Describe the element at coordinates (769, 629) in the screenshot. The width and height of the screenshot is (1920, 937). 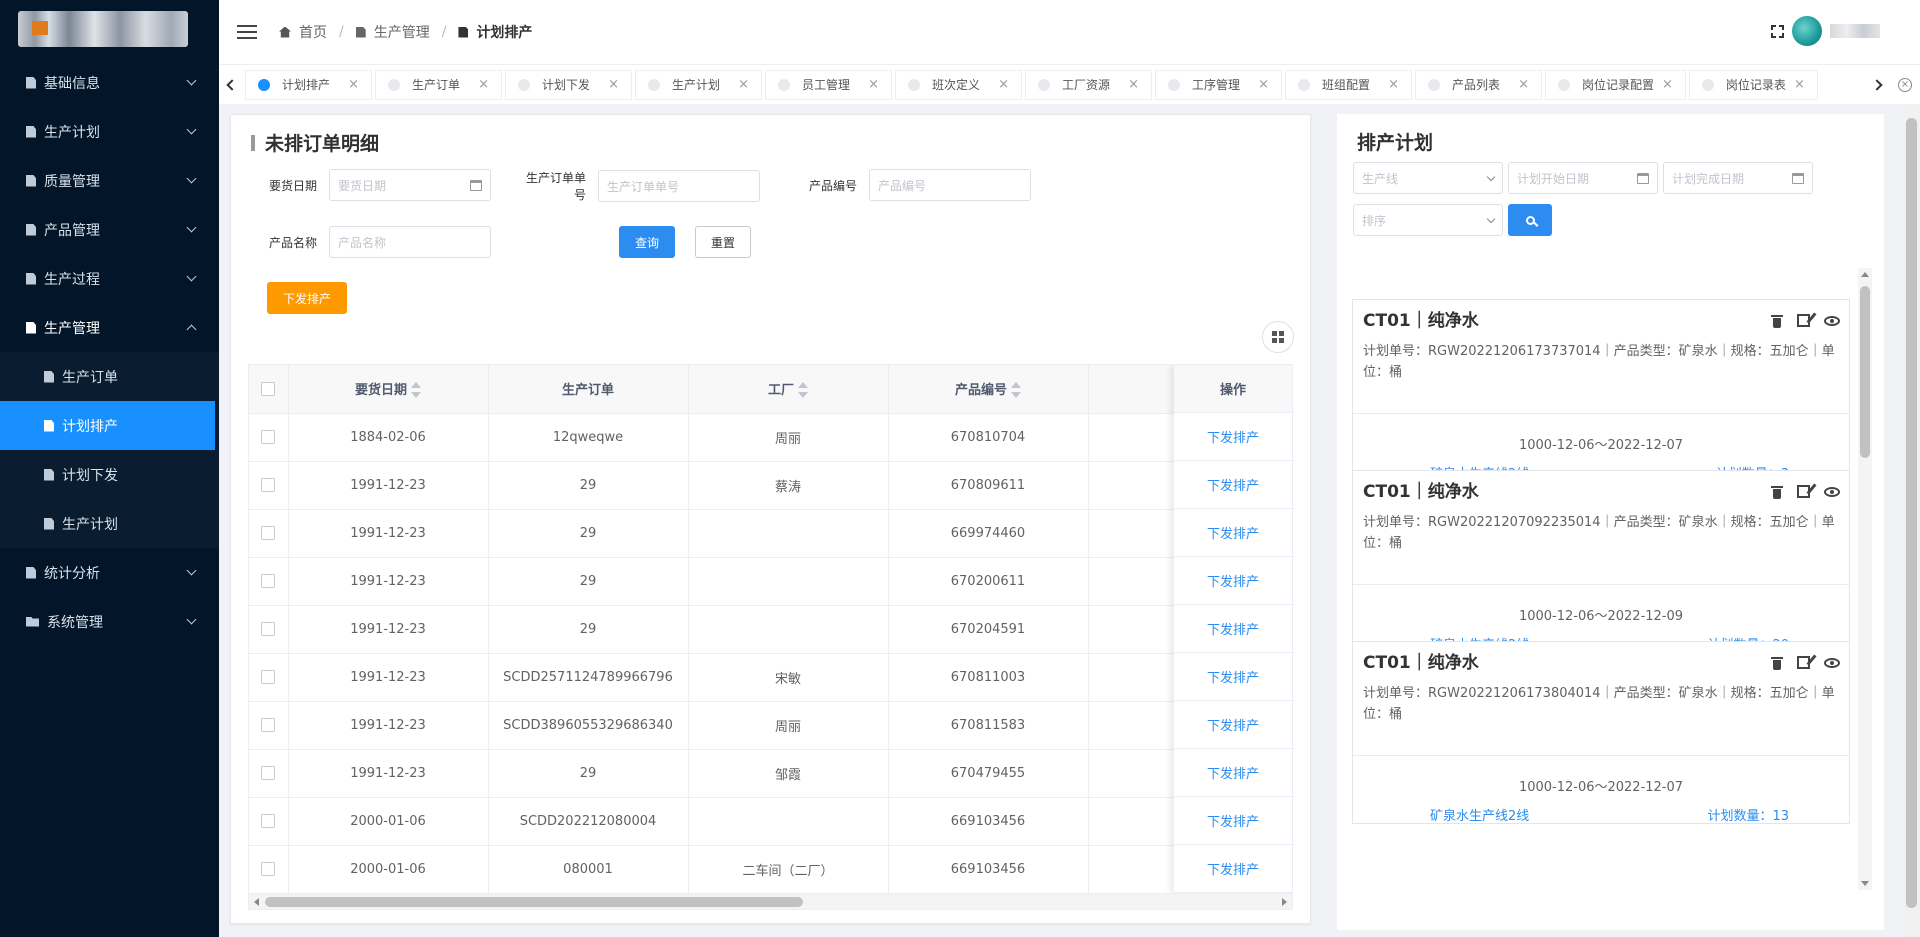
I see `table-row: 1991-12-2329670204591矮` at that location.